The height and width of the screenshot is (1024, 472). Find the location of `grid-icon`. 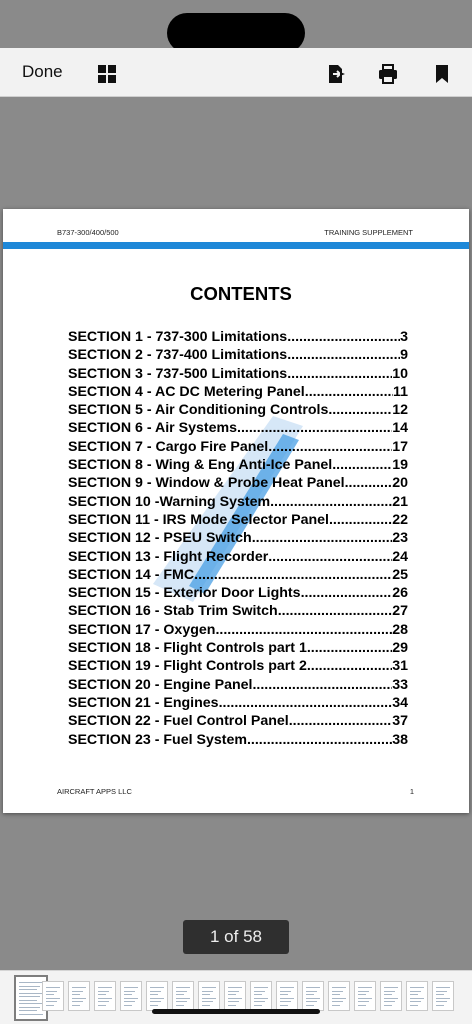

grid-icon is located at coordinates (107, 74).